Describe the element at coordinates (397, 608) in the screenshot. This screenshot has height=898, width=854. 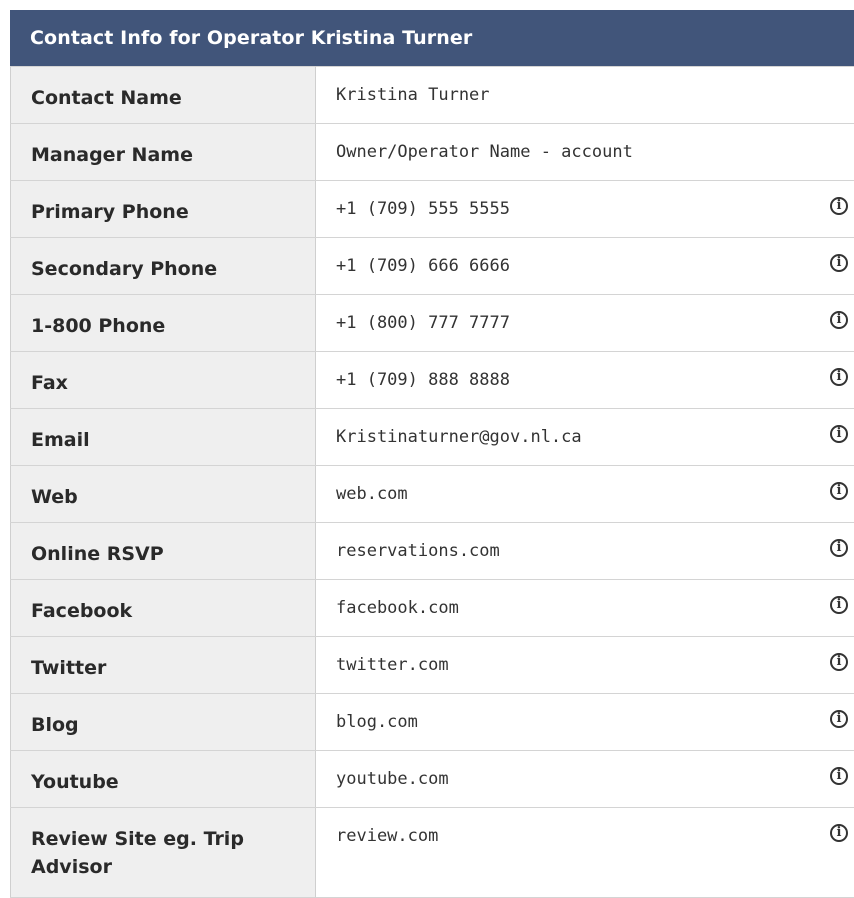
I see `field-value-text: facebook.com` at that location.